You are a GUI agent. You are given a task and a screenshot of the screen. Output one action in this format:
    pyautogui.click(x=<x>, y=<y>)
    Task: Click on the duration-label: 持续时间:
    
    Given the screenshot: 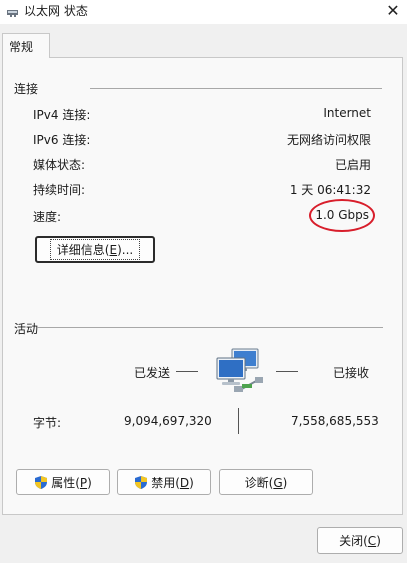 What is the action you would take?
    pyautogui.click(x=59, y=190)
    